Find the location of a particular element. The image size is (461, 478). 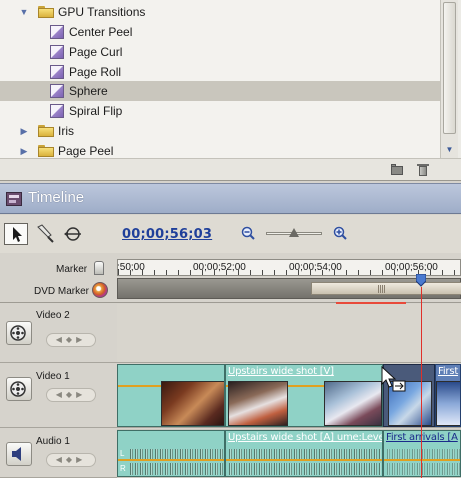

audio-clip-upstairs-wide-shot: Upstairs wide shot [A] ume:Level ▾ is located at coordinates (304, 453).